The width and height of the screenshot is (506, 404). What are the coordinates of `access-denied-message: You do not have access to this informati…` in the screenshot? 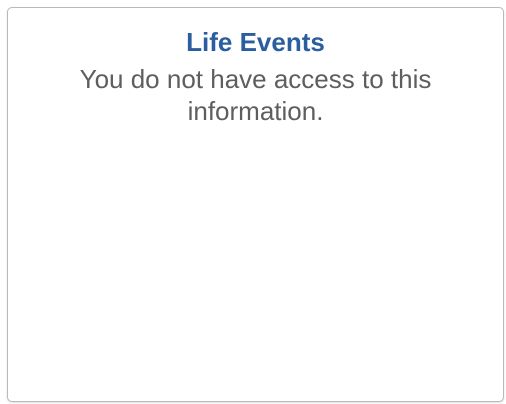 It's located at (255, 95).